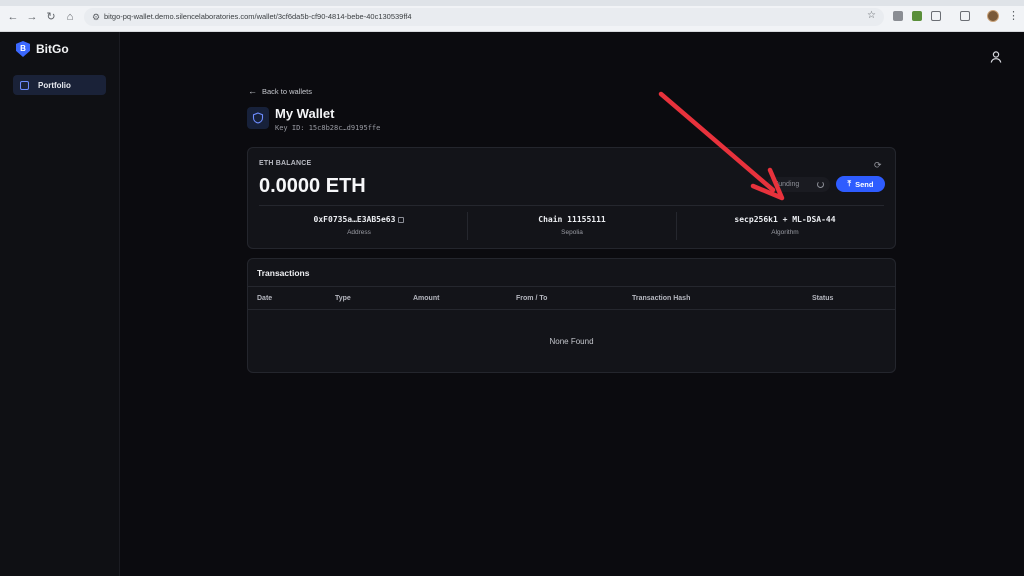 Image resolution: width=1024 pixels, height=576 pixels. Describe the element at coordinates (936, 16) in the screenshot. I see `extensions-puzzle-icon` at that location.